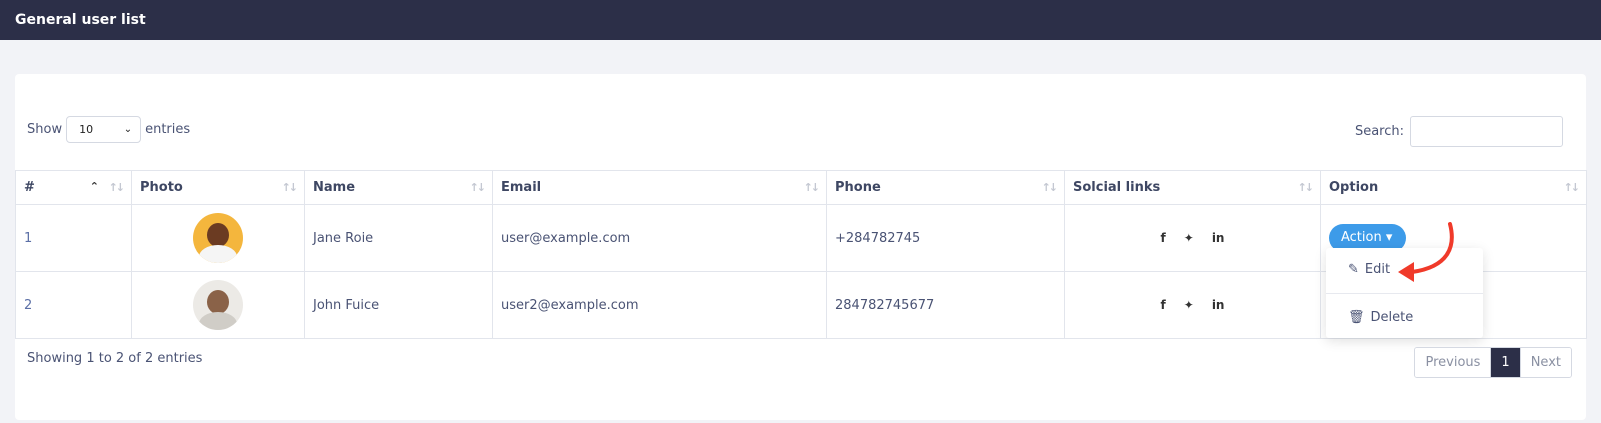 Image resolution: width=1601 pixels, height=423 pixels. Describe the element at coordinates (73, 187) in the screenshot. I see `column-header-index: # ⌃ ↑↓` at that location.